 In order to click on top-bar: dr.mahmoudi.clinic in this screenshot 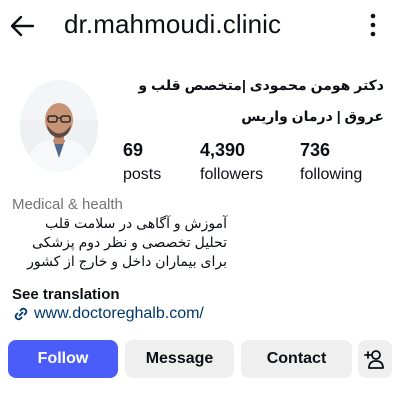, I will do `click(200, 26)`.